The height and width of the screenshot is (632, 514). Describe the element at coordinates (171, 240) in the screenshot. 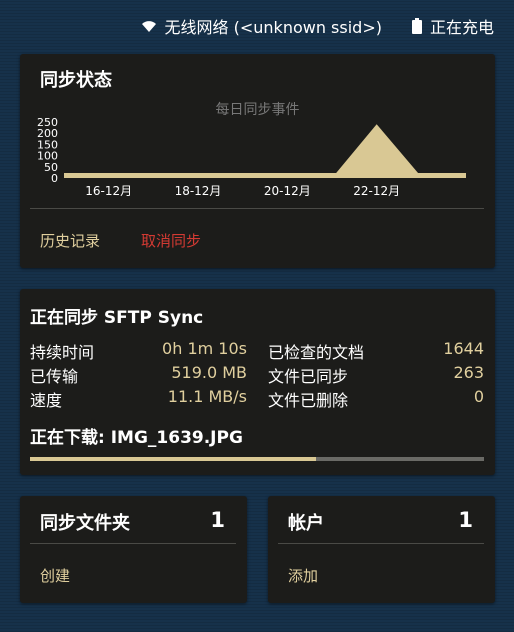

I see `cancel-sync-button: 取消同步` at that location.